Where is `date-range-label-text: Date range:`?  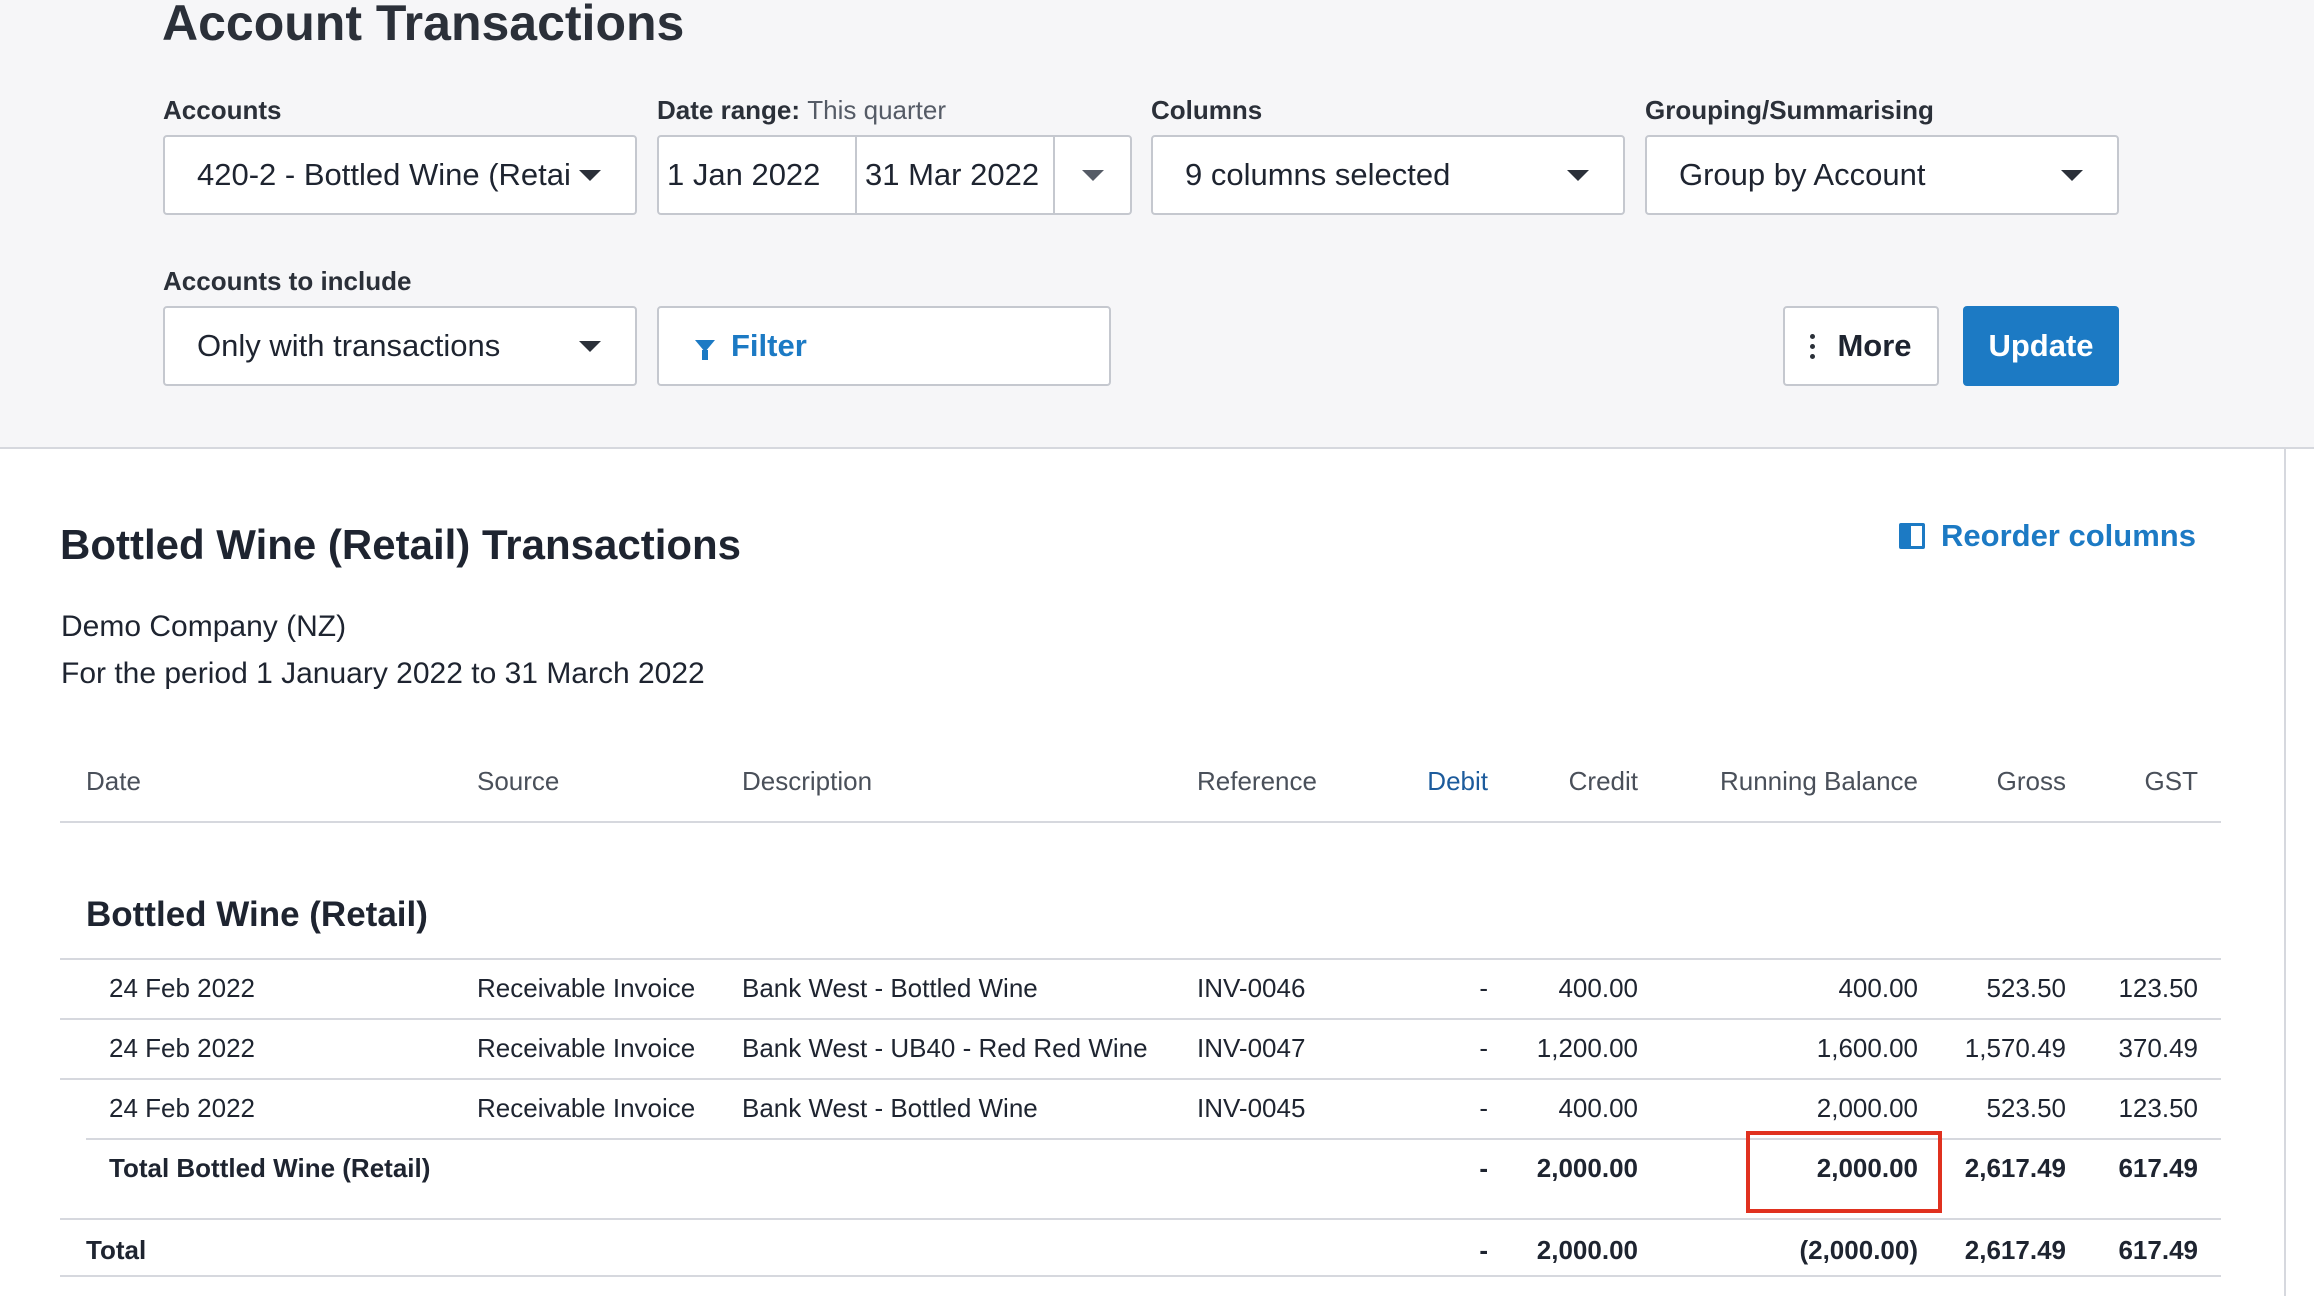
date-range-label-text: Date range: is located at coordinates (729, 110).